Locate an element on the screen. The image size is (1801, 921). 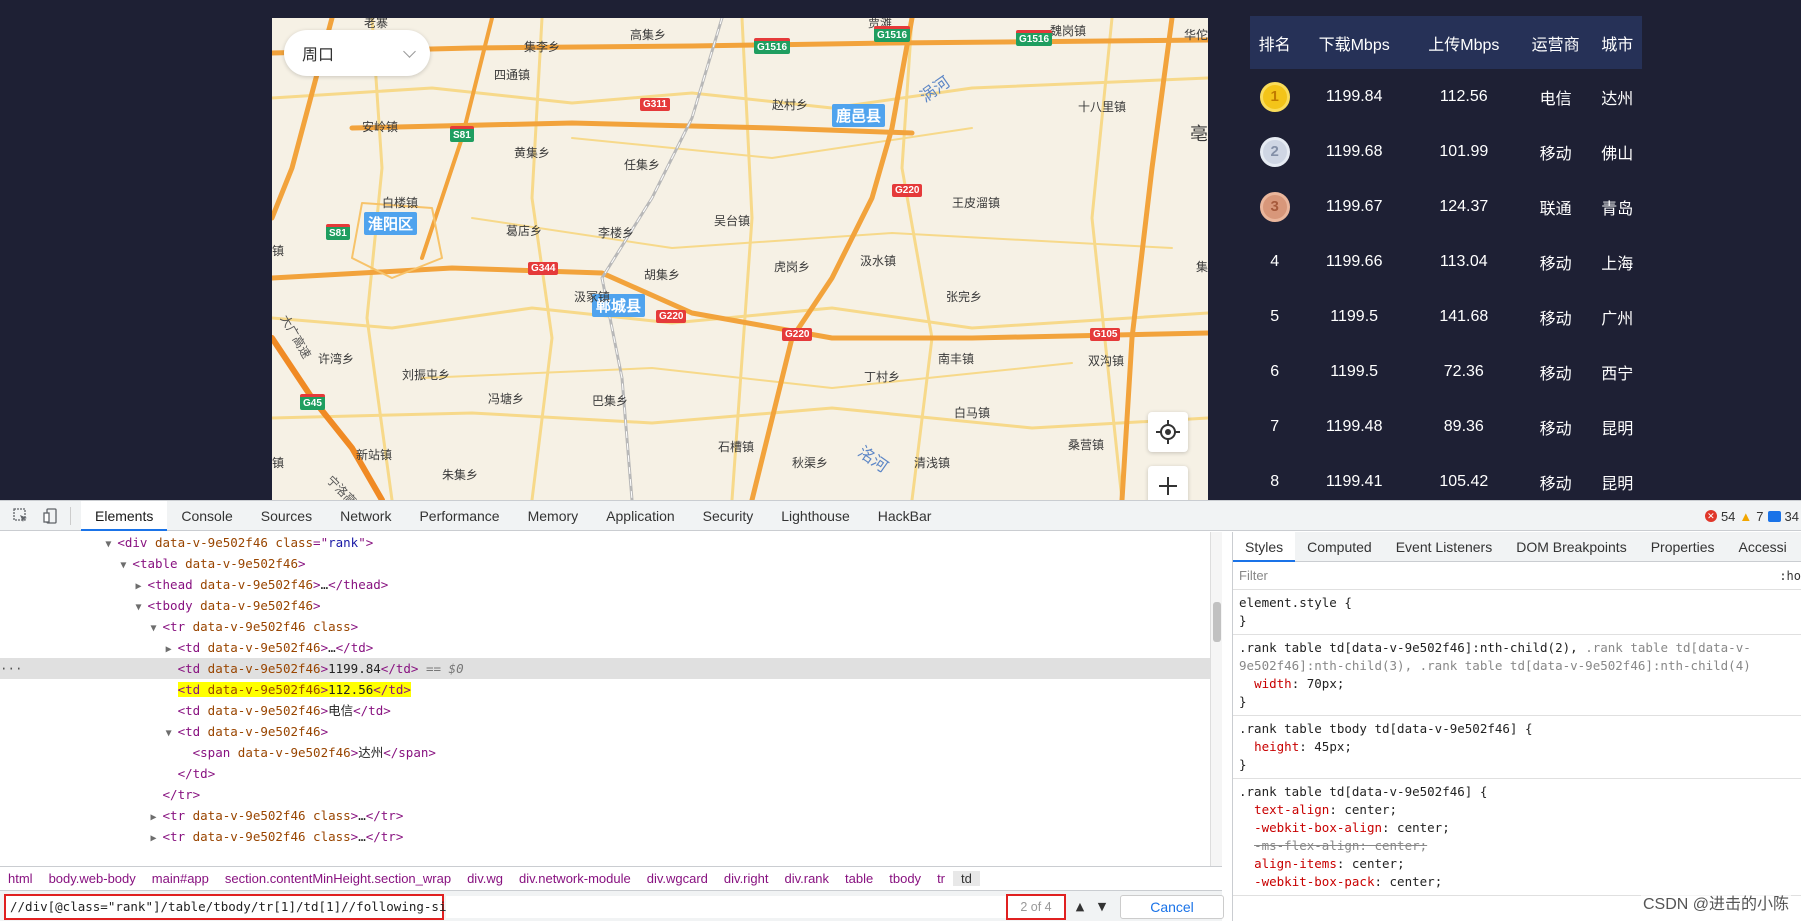
place-label: 王皮溜镇 is located at coordinates (976, 203).